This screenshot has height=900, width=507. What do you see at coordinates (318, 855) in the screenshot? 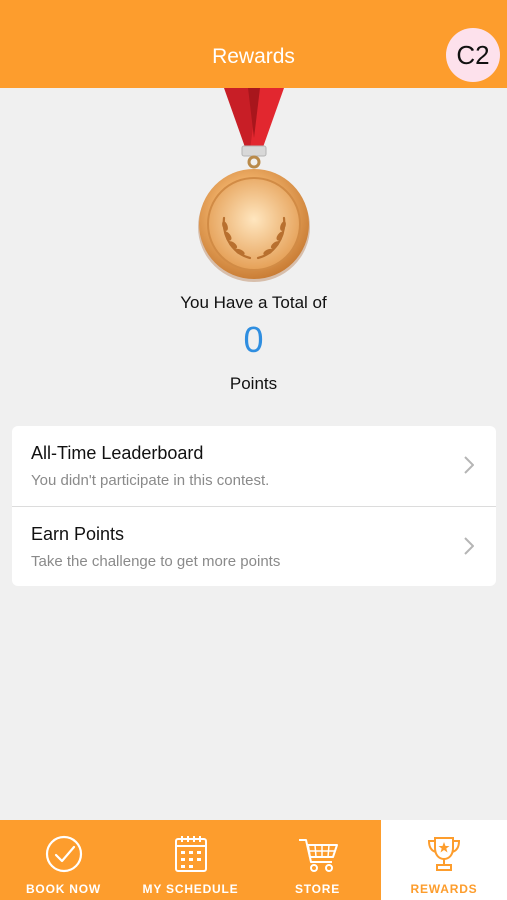
I see `shopping-cart-icon` at bounding box center [318, 855].